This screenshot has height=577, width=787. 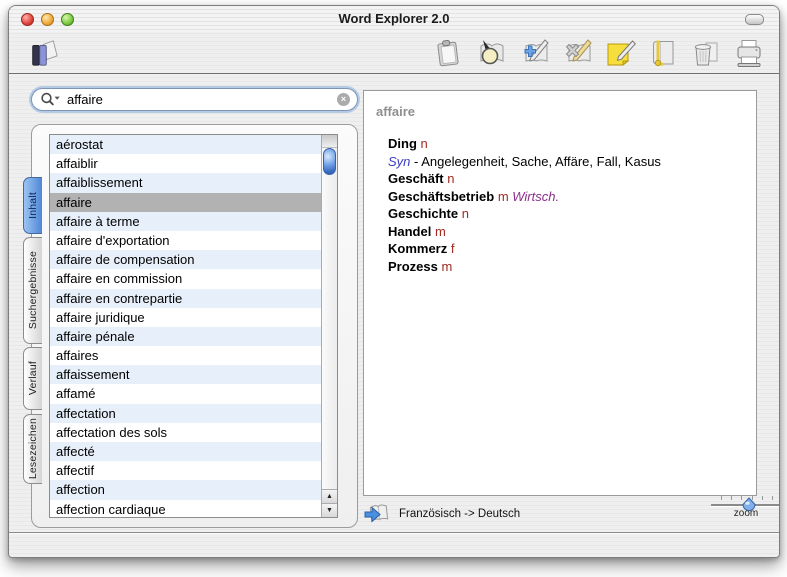 What do you see at coordinates (185, 336) in the screenshot?
I see `list-item: affaire pénale` at bounding box center [185, 336].